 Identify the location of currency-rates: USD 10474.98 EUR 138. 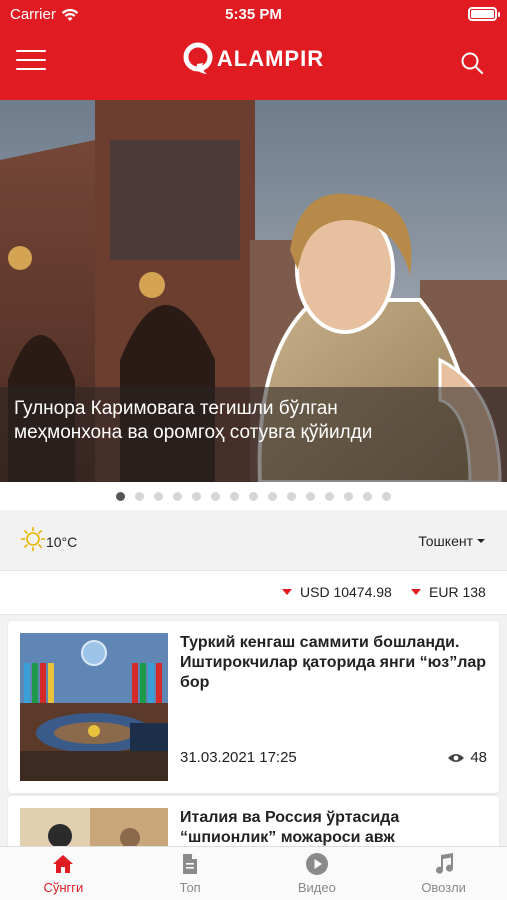
(253, 592).